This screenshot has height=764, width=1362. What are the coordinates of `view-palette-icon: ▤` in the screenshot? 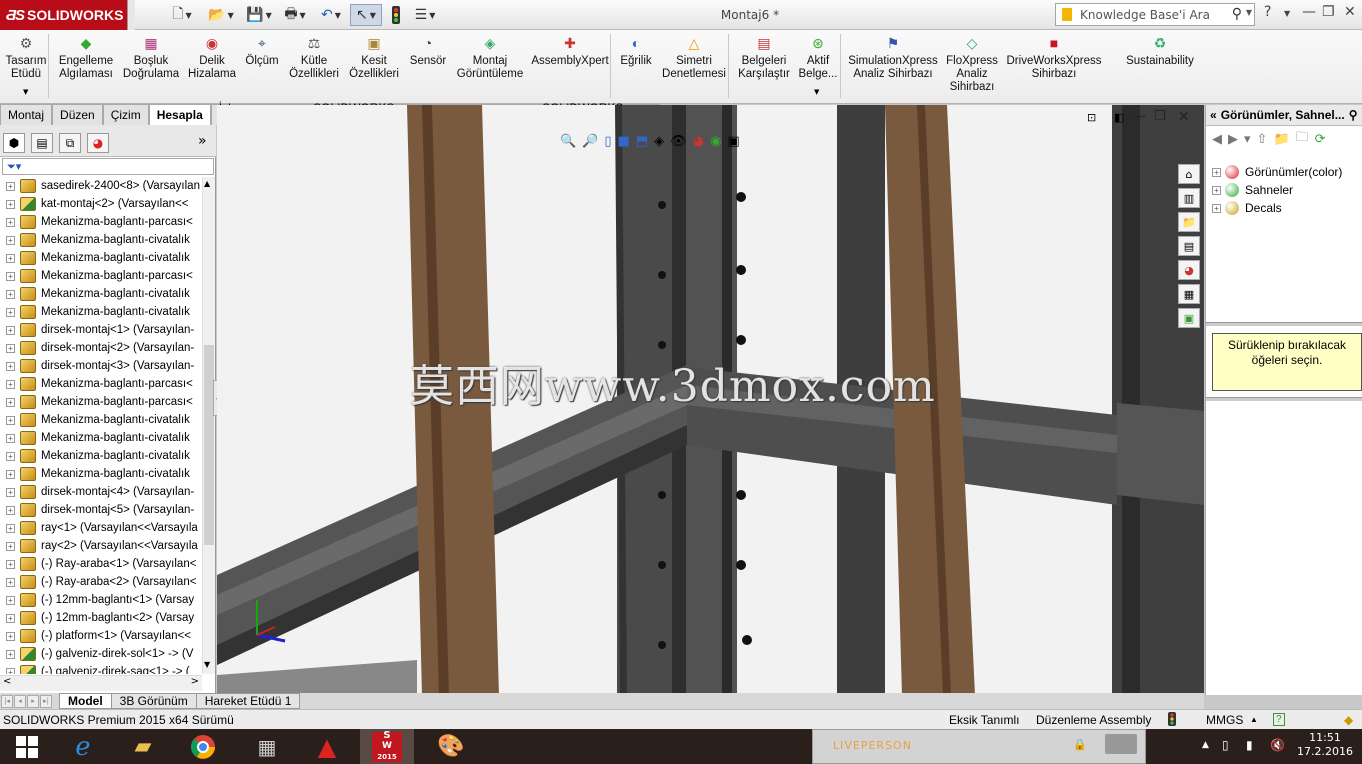 It's located at (1189, 246).